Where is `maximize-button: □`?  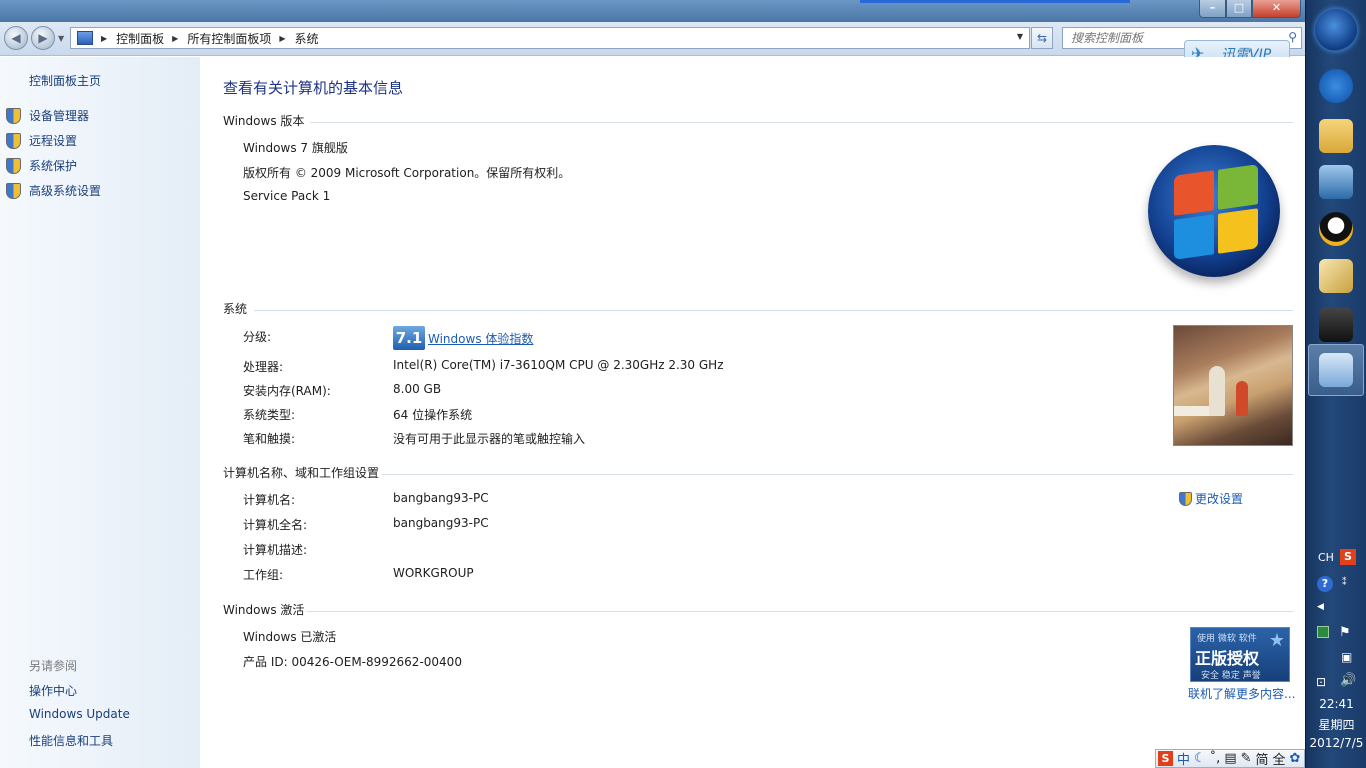
maximize-button: □ is located at coordinates (1239, 9).